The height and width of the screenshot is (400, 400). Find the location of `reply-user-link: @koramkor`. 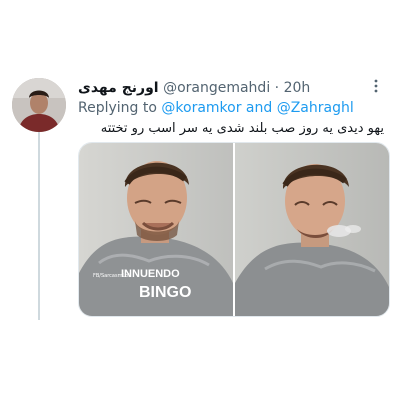

reply-user-link: @koramkor is located at coordinates (201, 108).